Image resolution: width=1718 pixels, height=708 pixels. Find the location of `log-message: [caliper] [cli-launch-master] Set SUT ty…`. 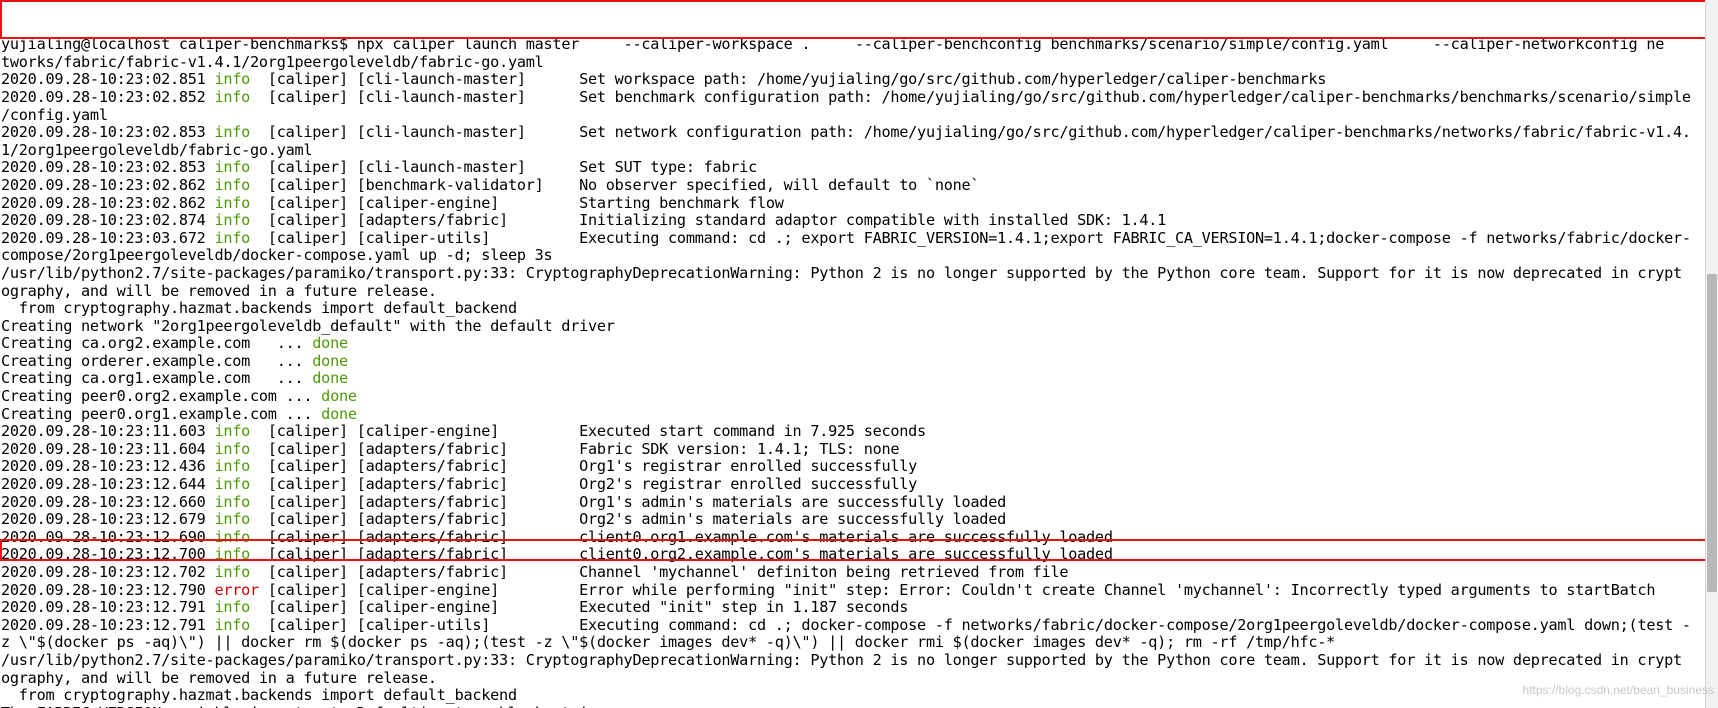

log-message: [caliper] [cli-launch-master] Set SUT ty… is located at coordinates (503, 167).